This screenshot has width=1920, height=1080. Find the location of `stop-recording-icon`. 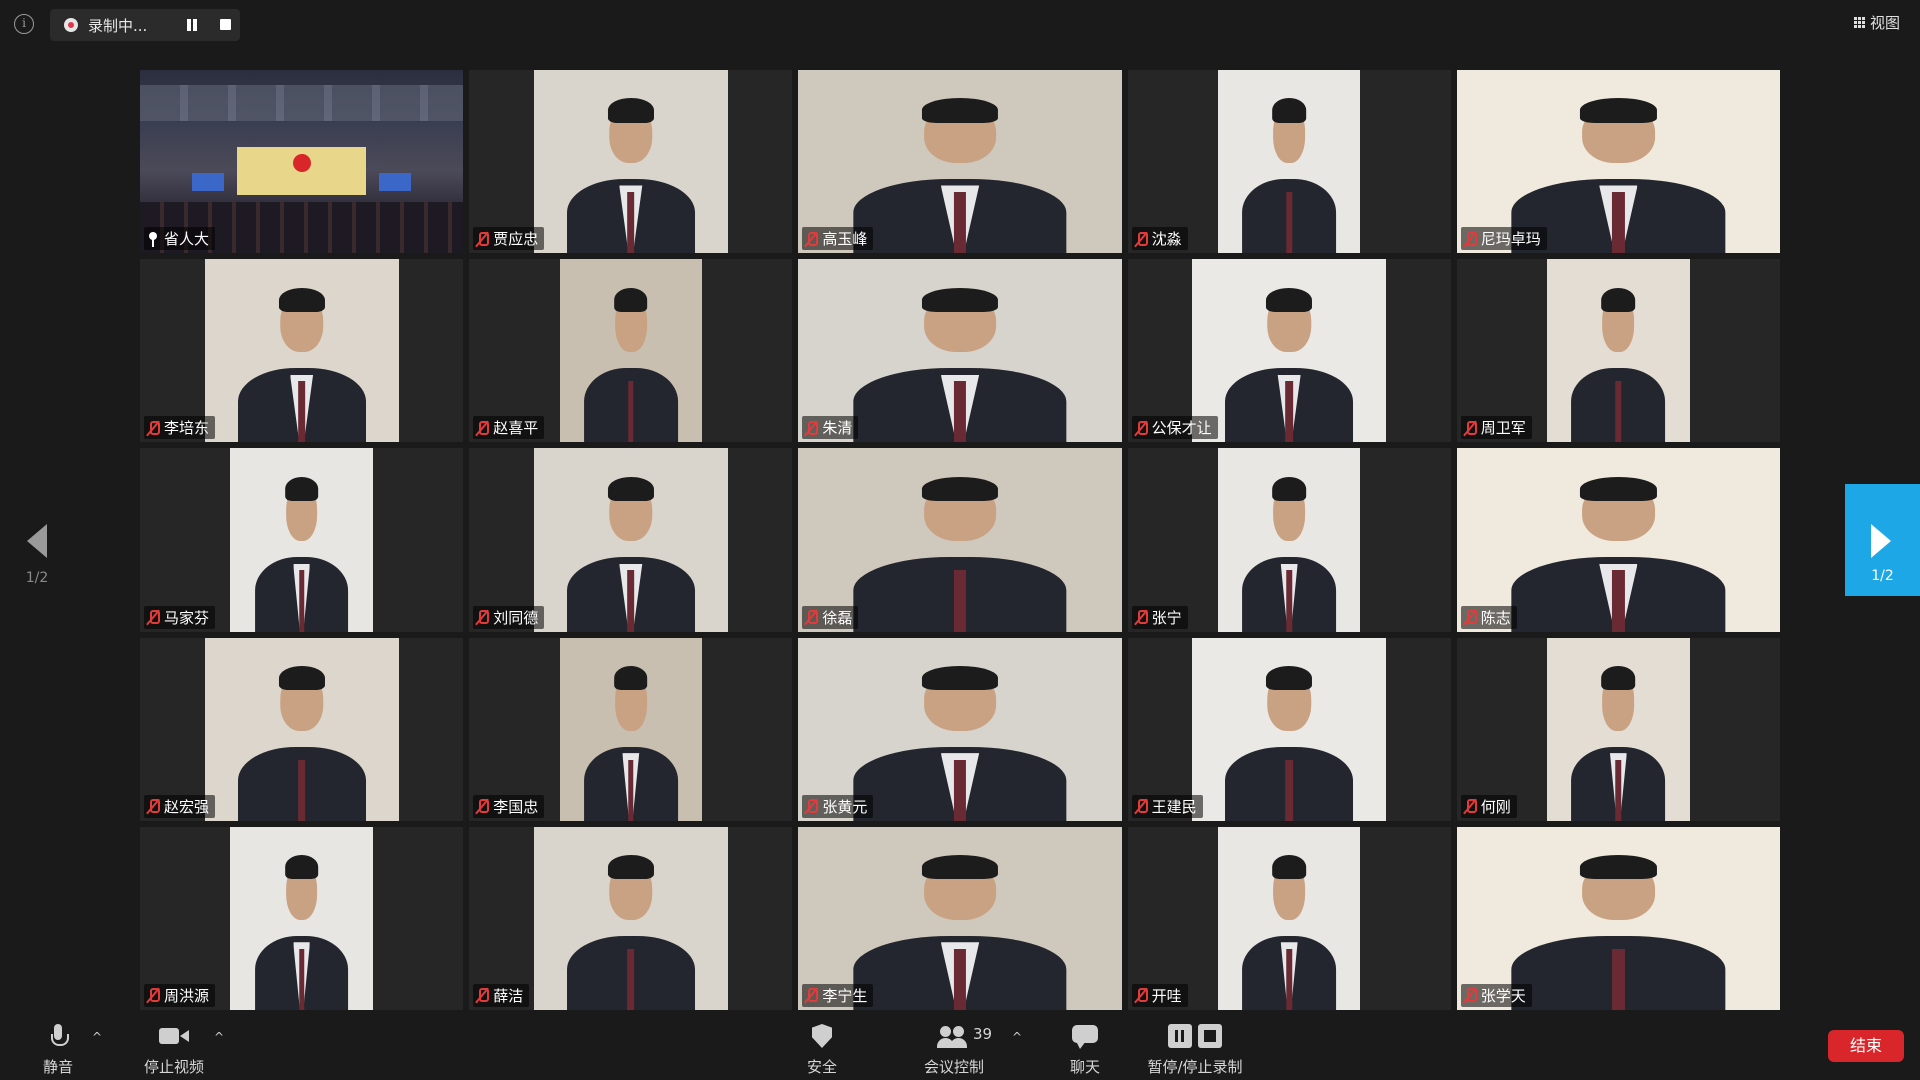

stop-recording-icon is located at coordinates (225, 24).